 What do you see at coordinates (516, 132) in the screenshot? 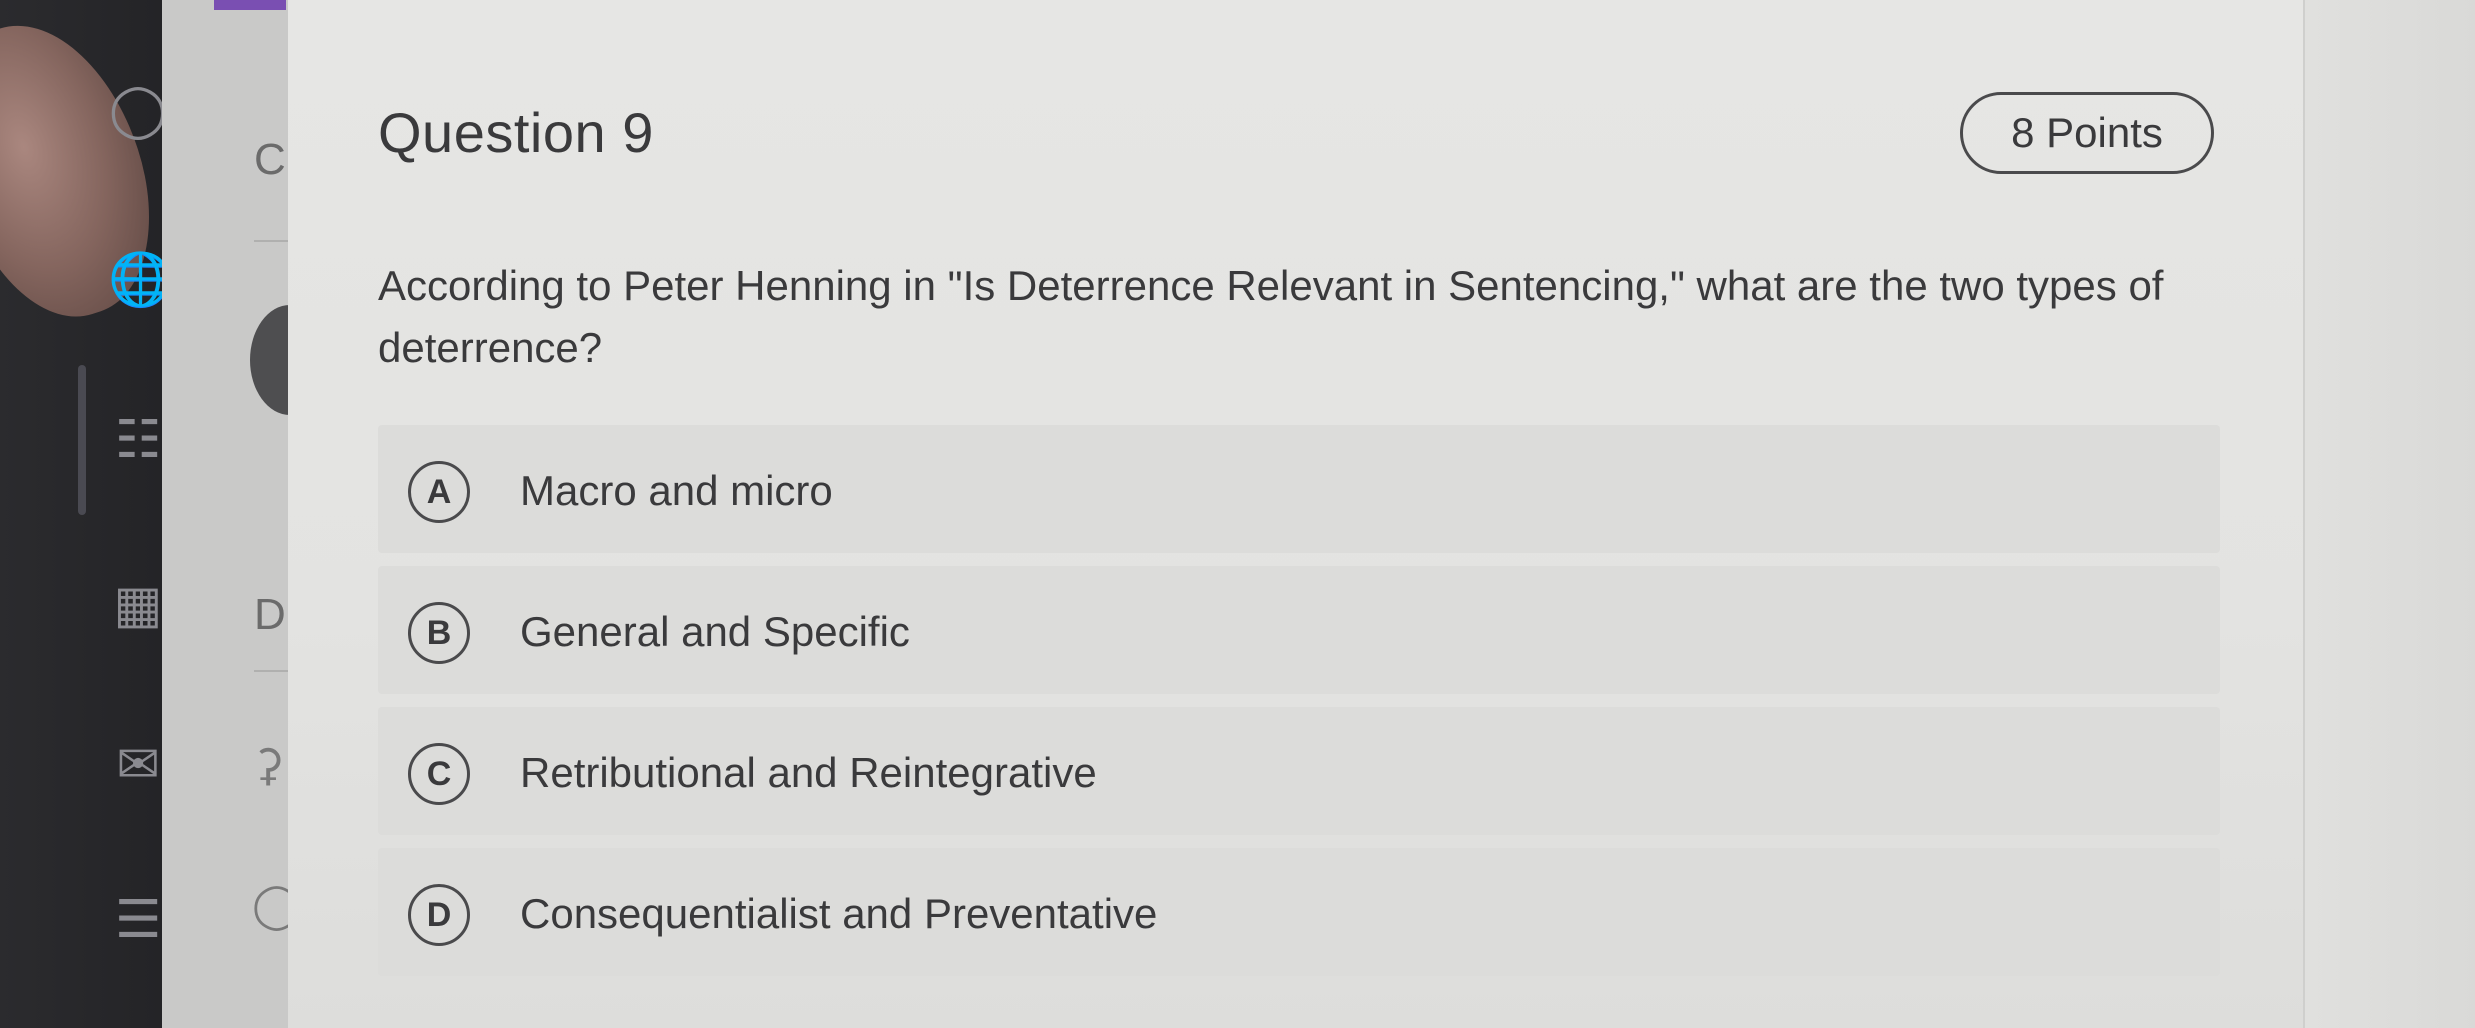
I see `question-title: Question 9` at bounding box center [516, 132].